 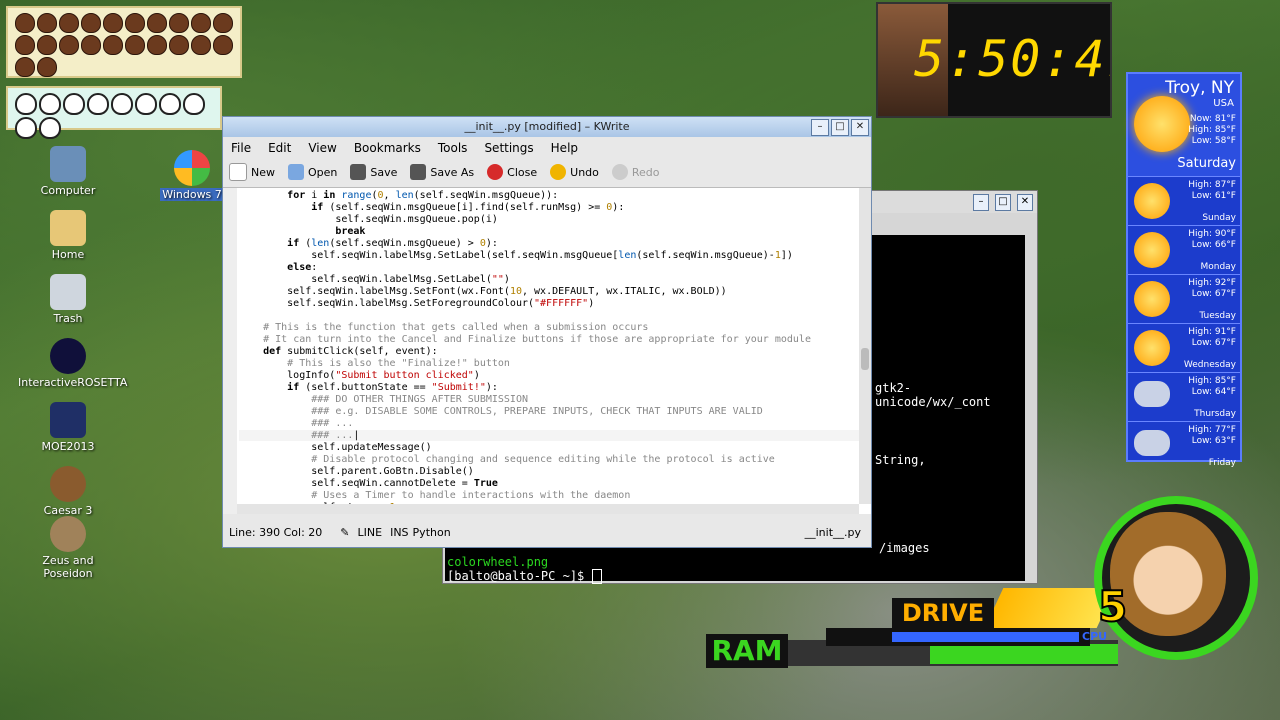 What do you see at coordinates (548, 509) in the screenshot?
I see `horizontal-scrollbar` at bounding box center [548, 509].